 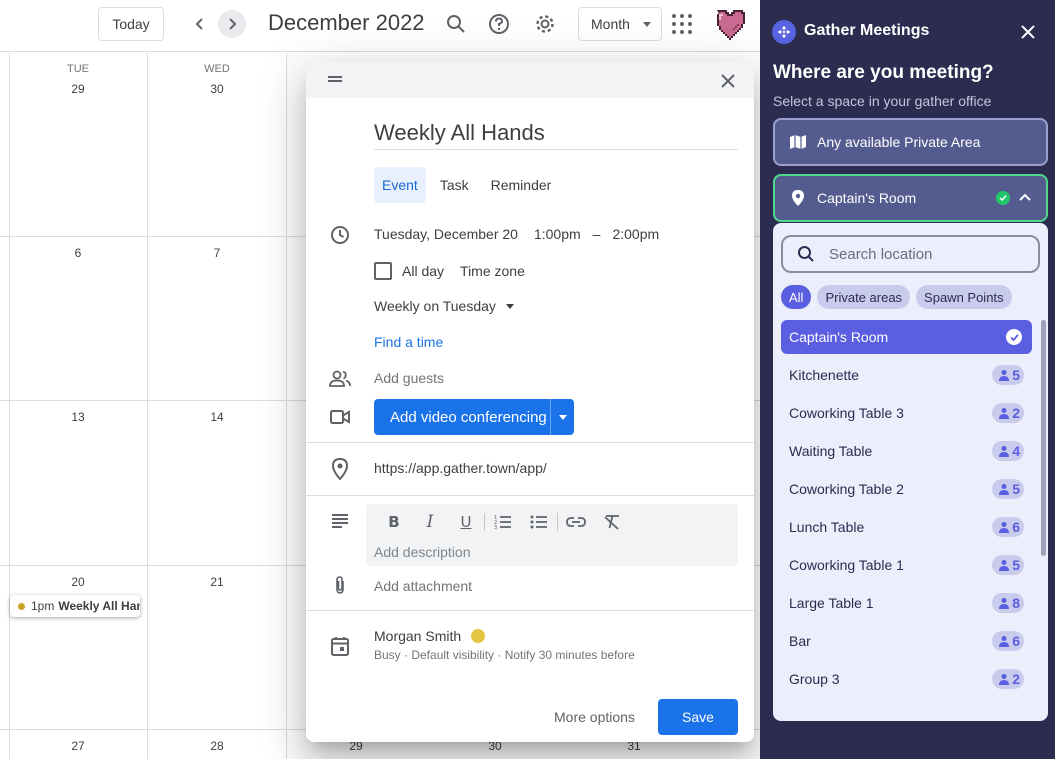 I want to click on recurrence-select: Weekly on Tuesday, so click(x=444, y=306).